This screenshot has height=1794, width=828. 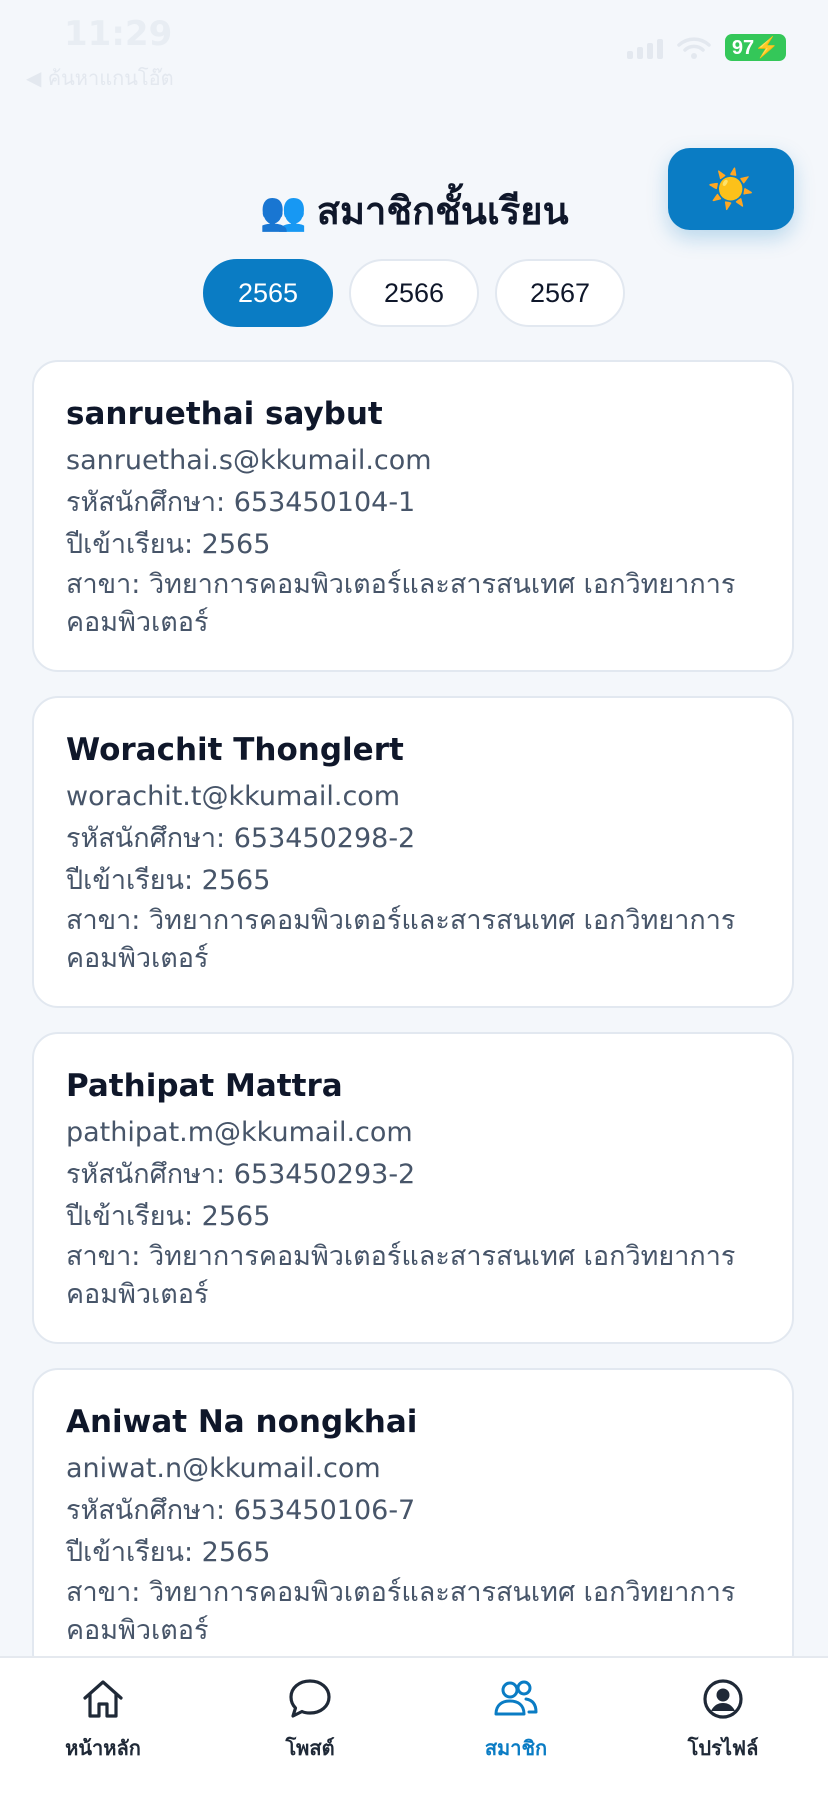 What do you see at coordinates (743, 48) in the screenshot?
I see `battery-level: 97` at bounding box center [743, 48].